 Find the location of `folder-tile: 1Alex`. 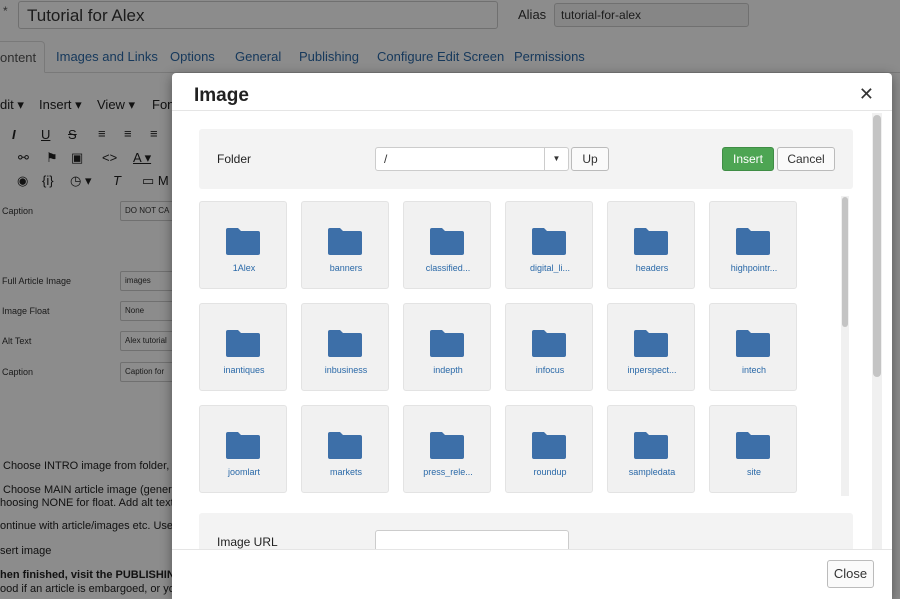

folder-tile: 1Alex is located at coordinates (243, 245).